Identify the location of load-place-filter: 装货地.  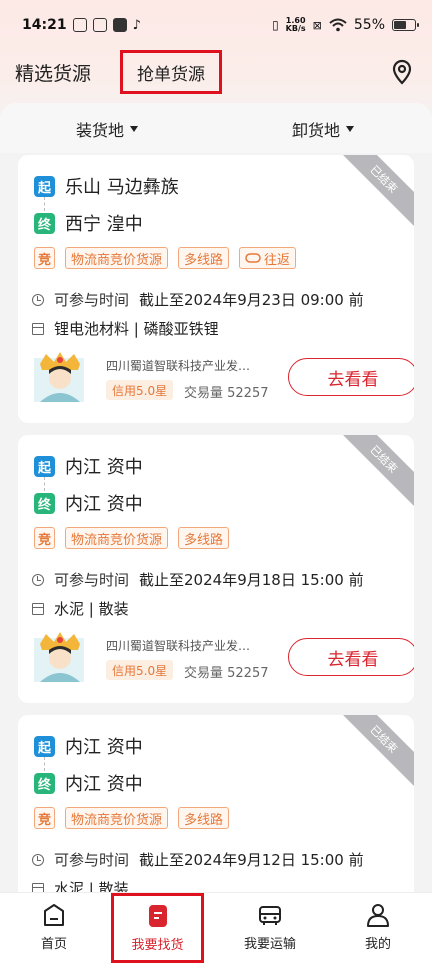
(107, 129).